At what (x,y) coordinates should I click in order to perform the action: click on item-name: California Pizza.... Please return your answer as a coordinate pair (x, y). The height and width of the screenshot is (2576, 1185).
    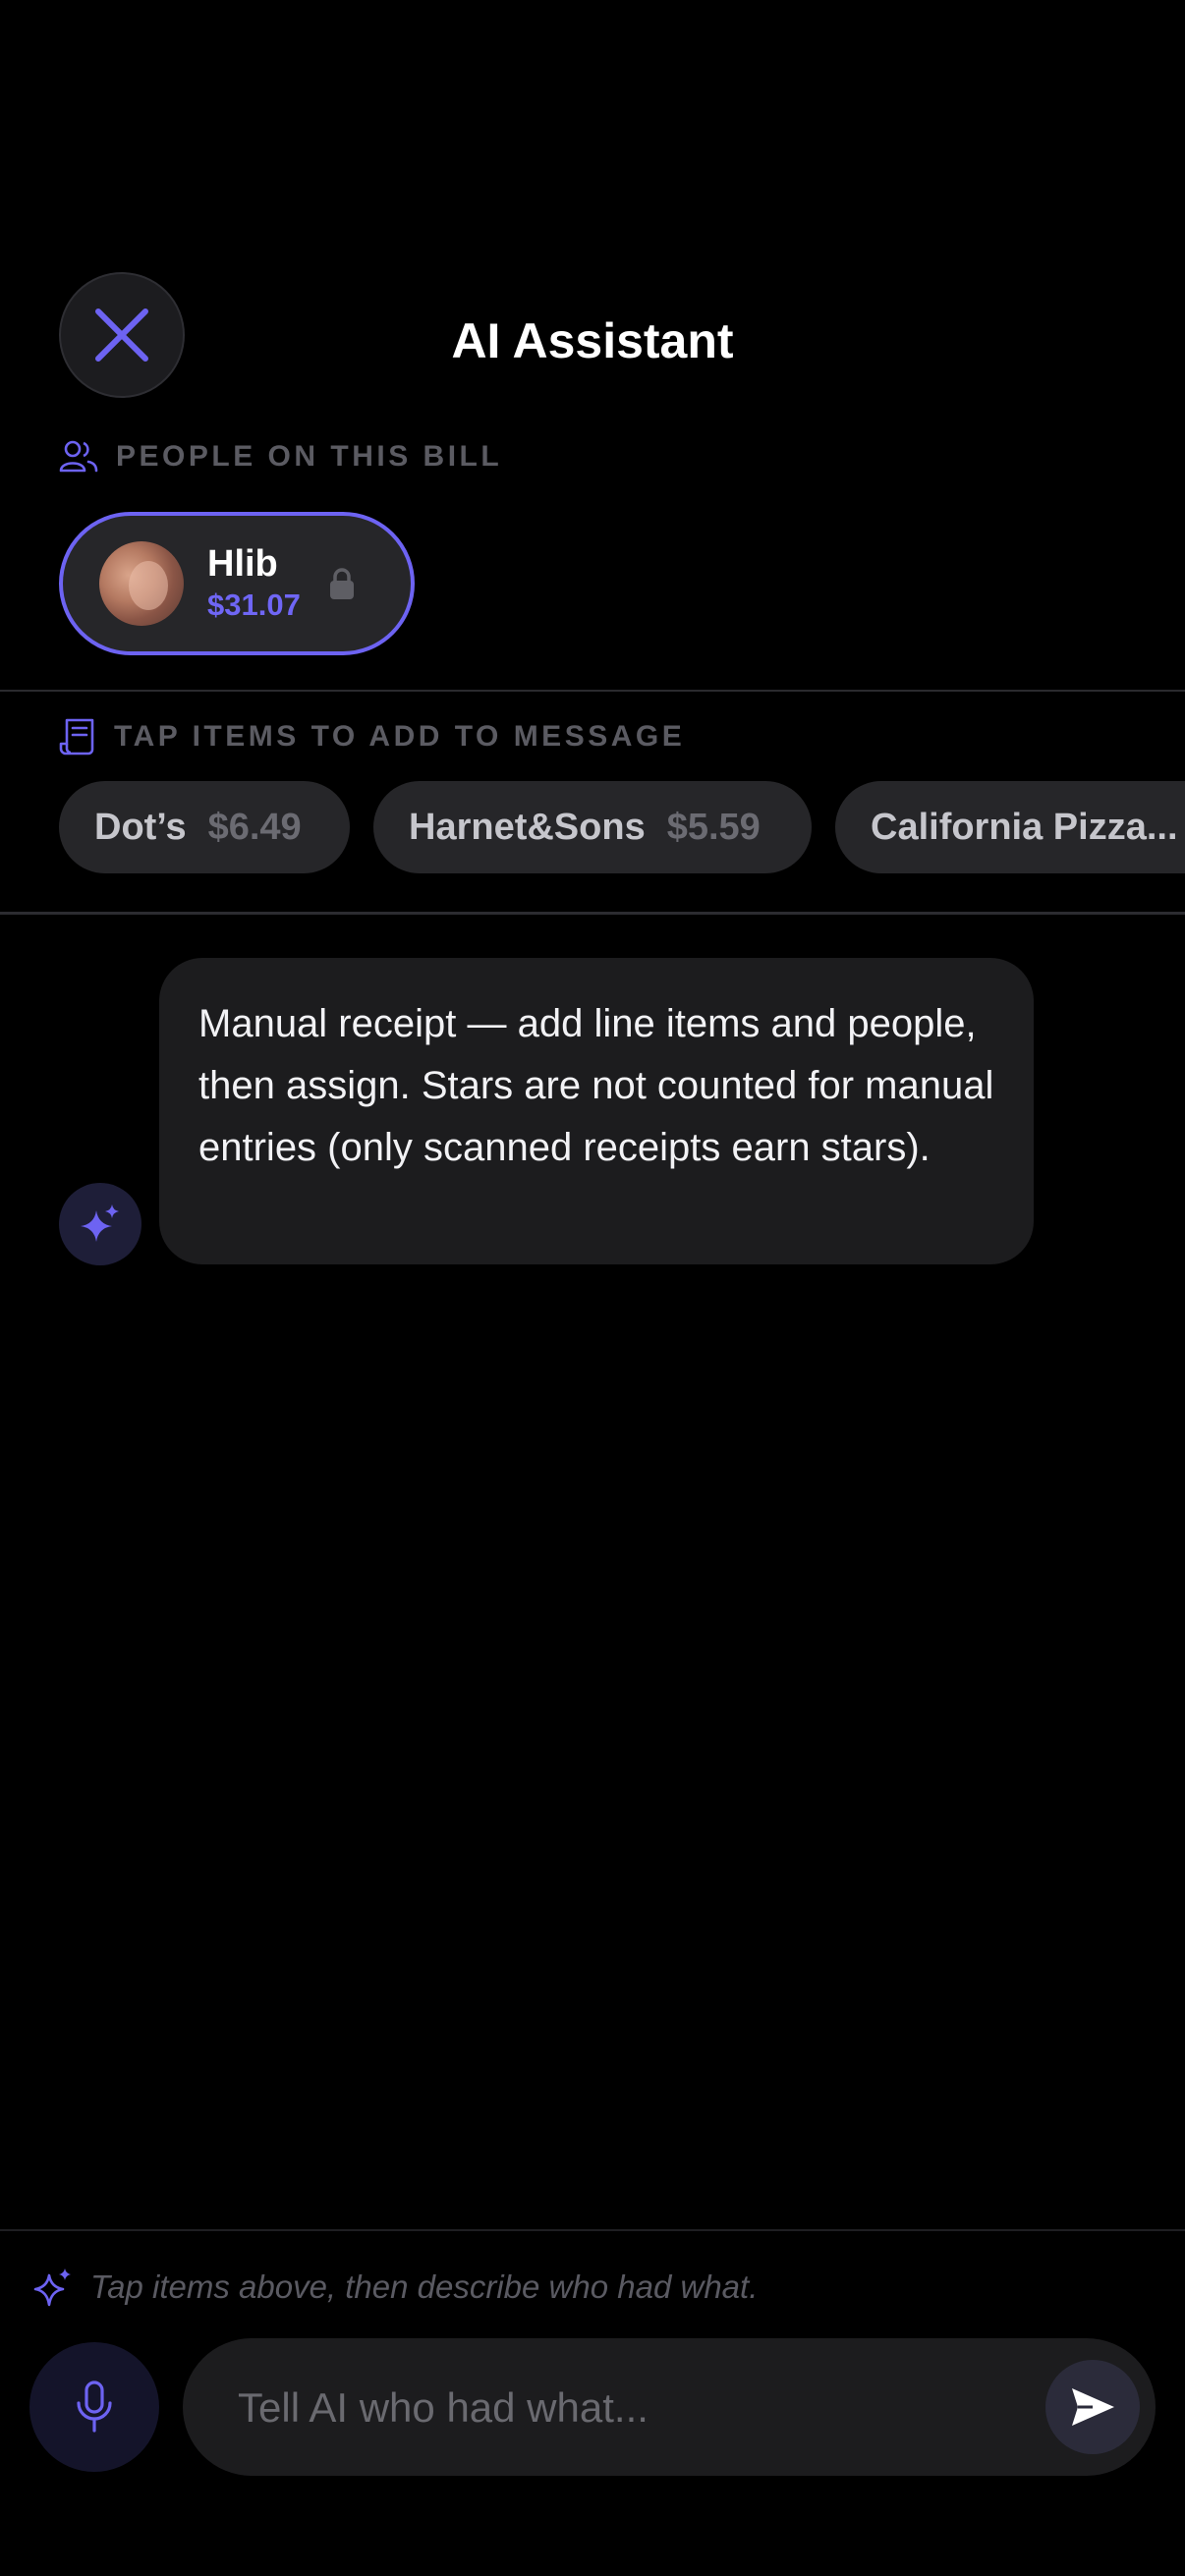
    Looking at the image, I should click on (1025, 827).